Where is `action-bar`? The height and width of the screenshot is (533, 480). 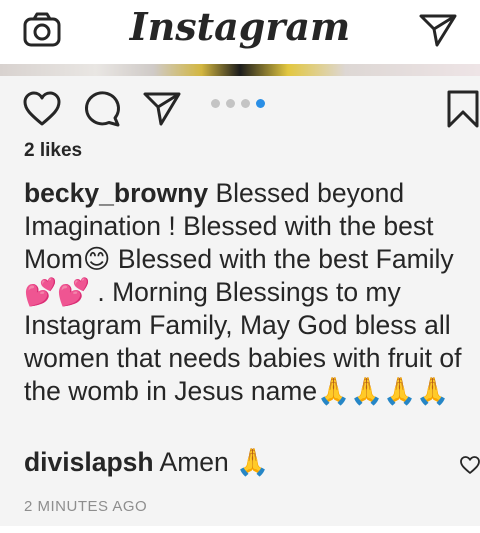
action-bar is located at coordinates (240, 108).